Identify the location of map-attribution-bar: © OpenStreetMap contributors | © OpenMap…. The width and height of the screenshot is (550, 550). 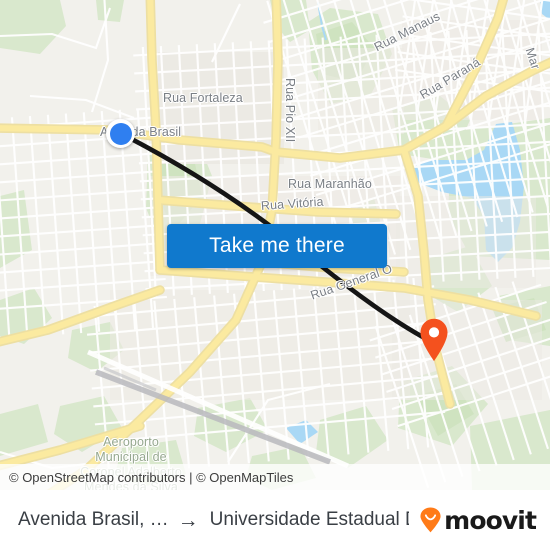
(275, 477).